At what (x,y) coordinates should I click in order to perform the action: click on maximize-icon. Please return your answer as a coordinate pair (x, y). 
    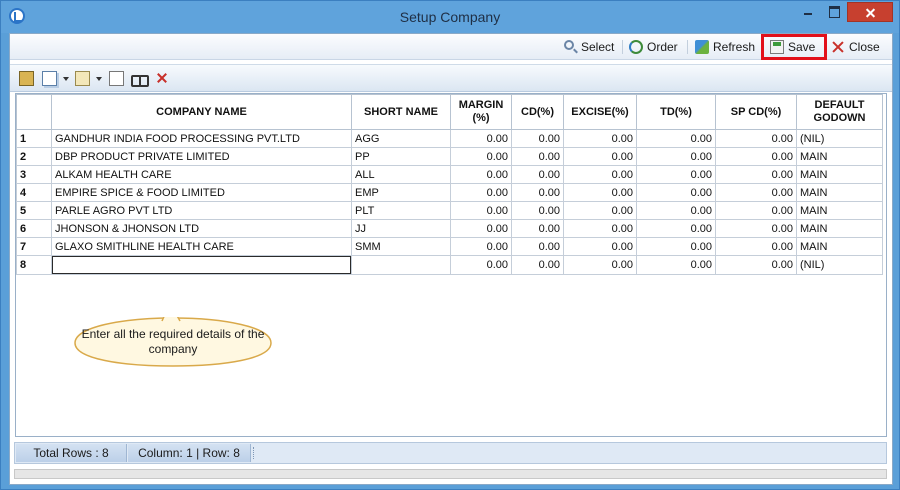
    Looking at the image, I should click on (834, 11).